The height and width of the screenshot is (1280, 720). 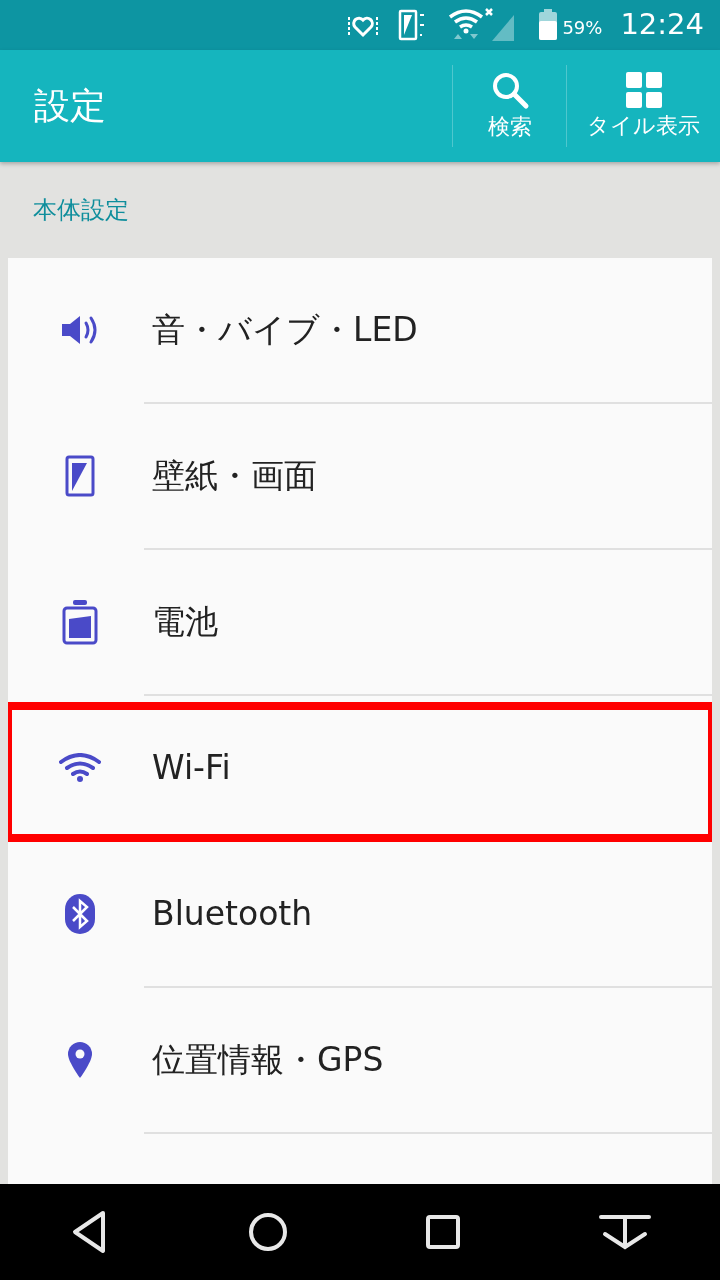 What do you see at coordinates (360, 622) in the screenshot?
I see `settings-item: 電池` at bounding box center [360, 622].